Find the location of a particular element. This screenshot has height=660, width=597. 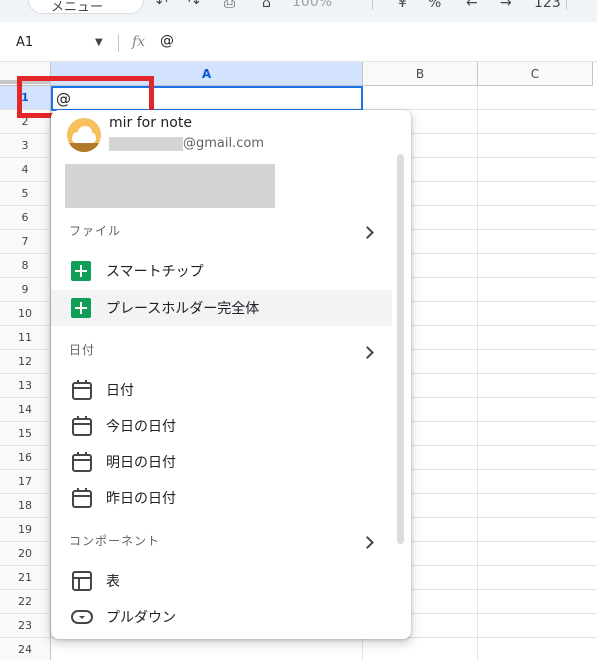

menu-item-label: 今日の日付 is located at coordinates (141, 427).